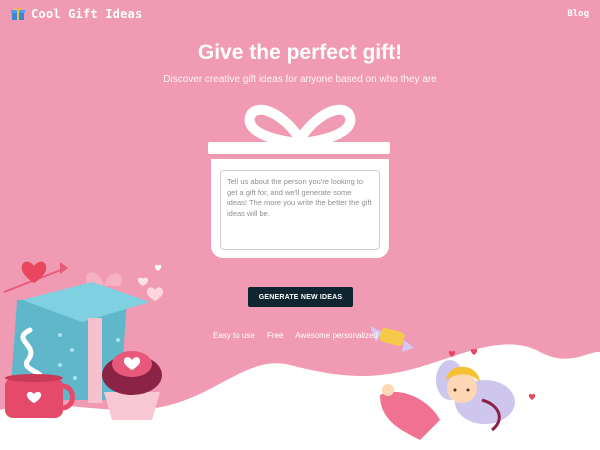  What do you see at coordinates (18, 14) in the screenshot?
I see `gift-icon` at bounding box center [18, 14].